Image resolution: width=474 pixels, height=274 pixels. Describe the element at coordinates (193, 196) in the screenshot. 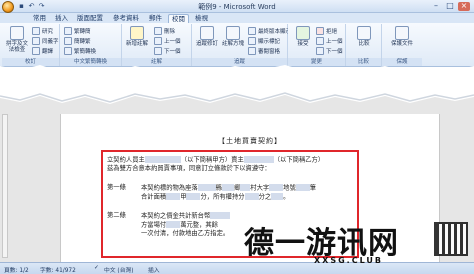

I see `area-fen-field` at that location.